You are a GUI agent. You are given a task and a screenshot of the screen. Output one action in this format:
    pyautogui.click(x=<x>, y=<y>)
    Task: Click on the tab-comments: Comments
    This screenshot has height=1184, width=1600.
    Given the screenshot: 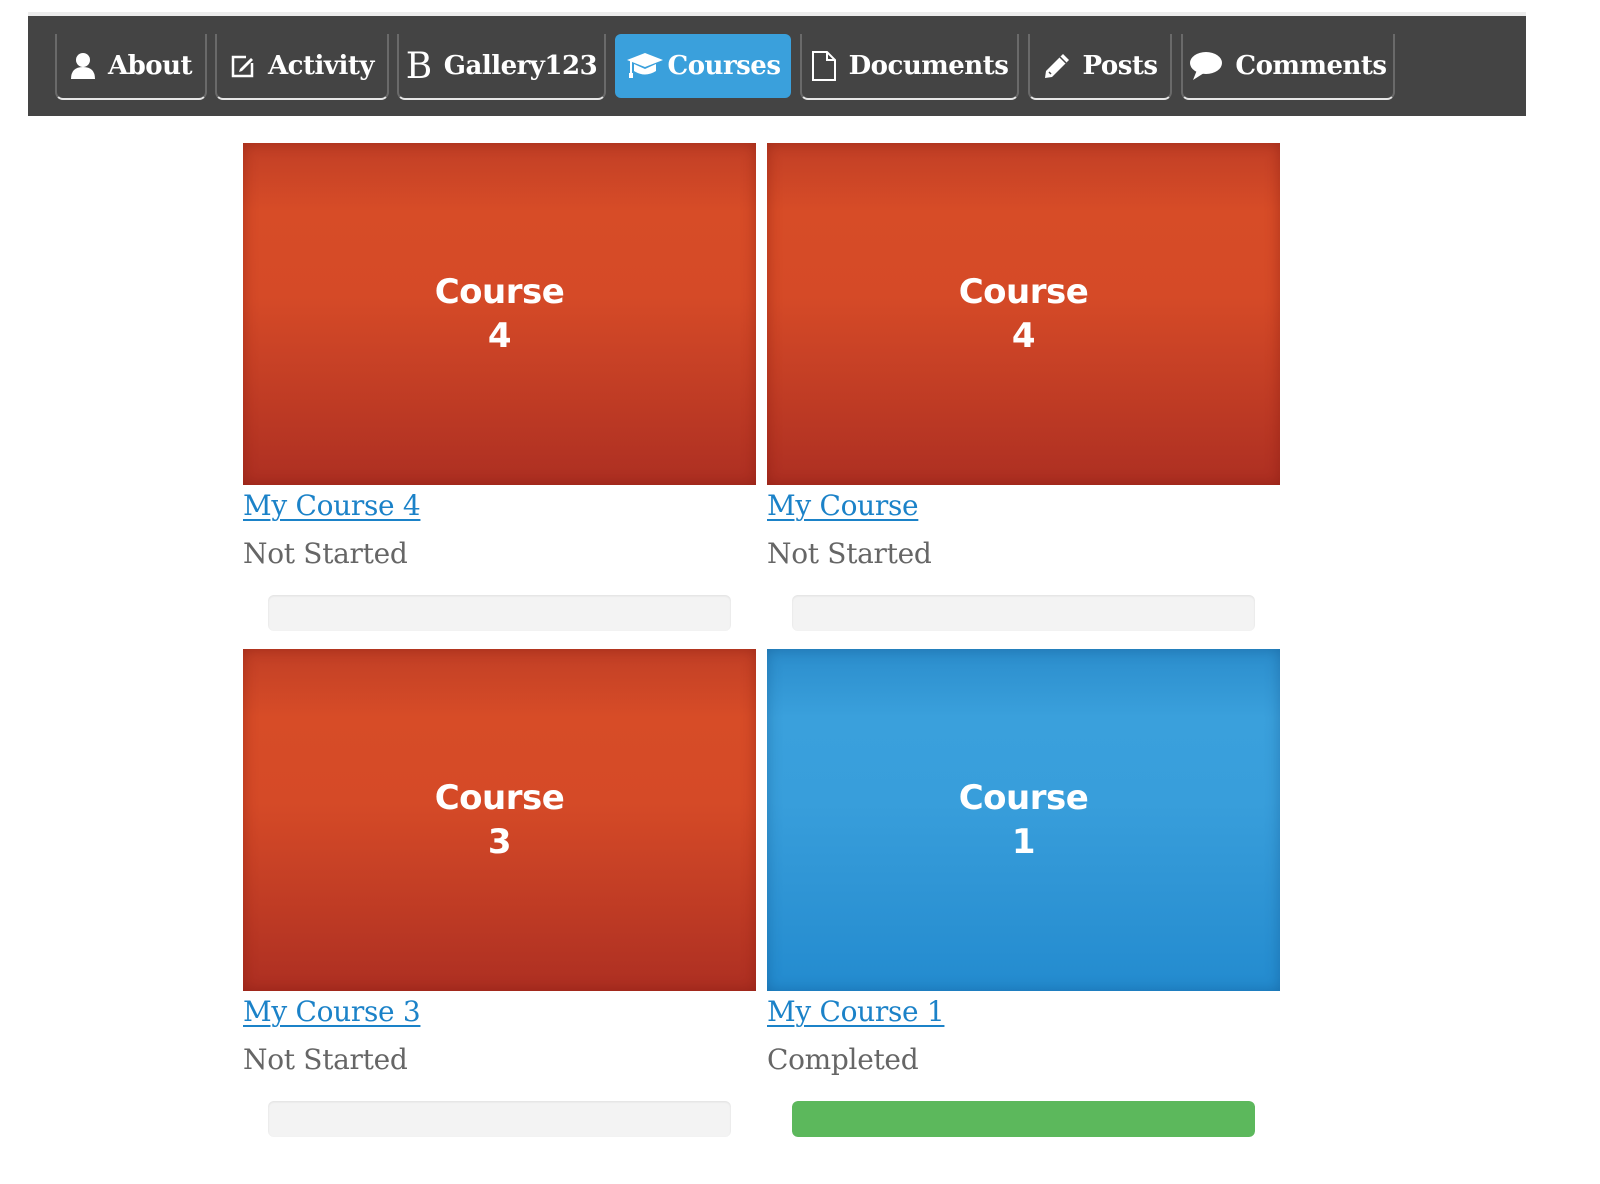 What is the action you would take?
    pyautogui.click(x=1288, y=67)
    